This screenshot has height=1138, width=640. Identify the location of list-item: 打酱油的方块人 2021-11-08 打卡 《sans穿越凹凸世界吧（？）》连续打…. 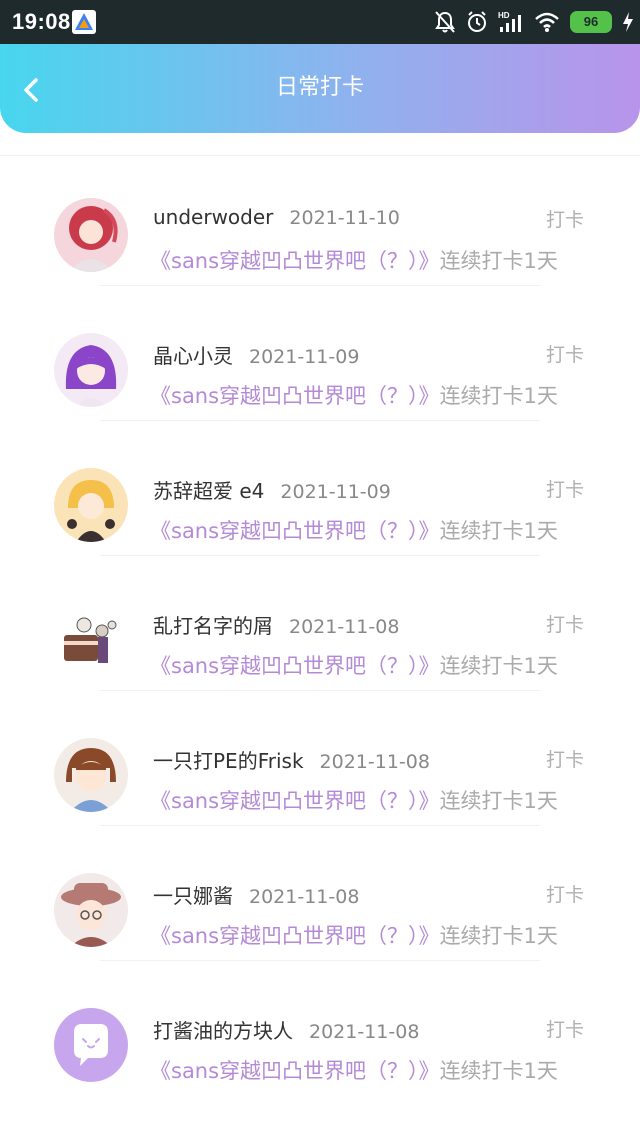
(320, 1027).